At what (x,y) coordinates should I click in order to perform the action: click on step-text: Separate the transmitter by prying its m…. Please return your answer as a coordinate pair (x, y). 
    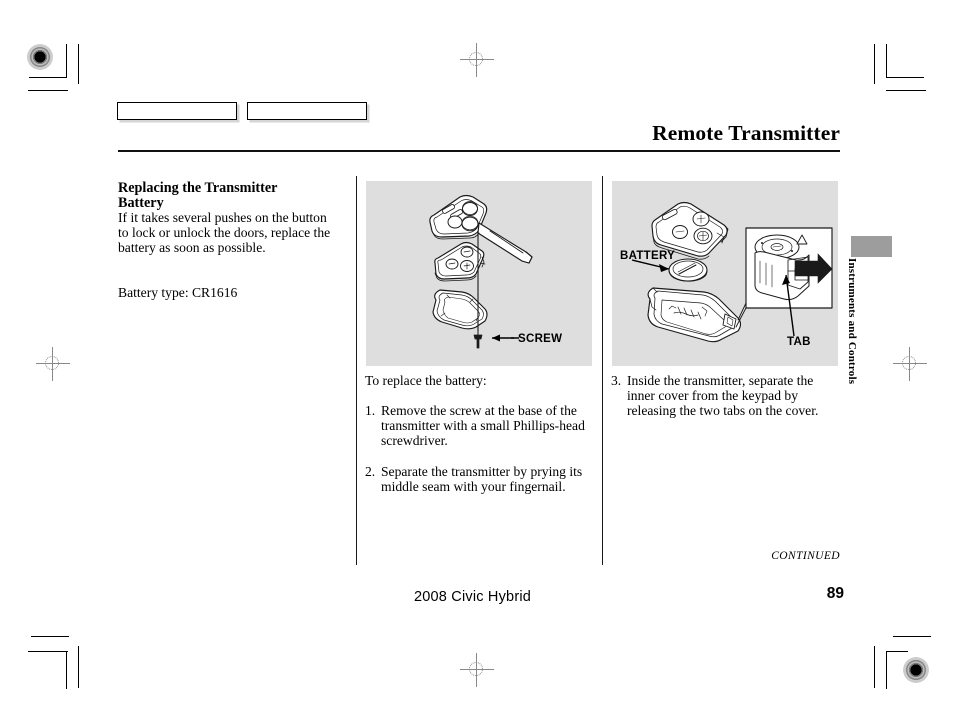
    Looking at the image, I should click on (482, 478).